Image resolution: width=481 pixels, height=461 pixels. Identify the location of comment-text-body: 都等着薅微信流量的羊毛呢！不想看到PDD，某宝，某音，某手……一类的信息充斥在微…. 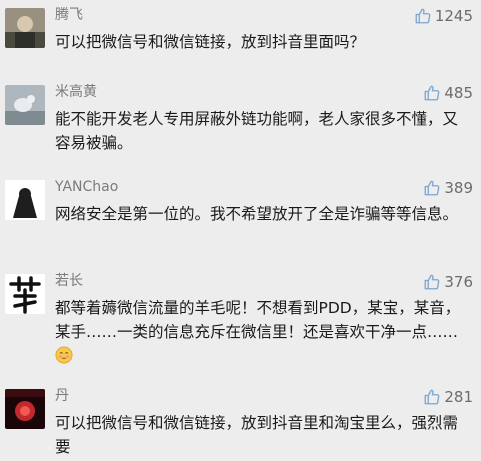
(258, 320).